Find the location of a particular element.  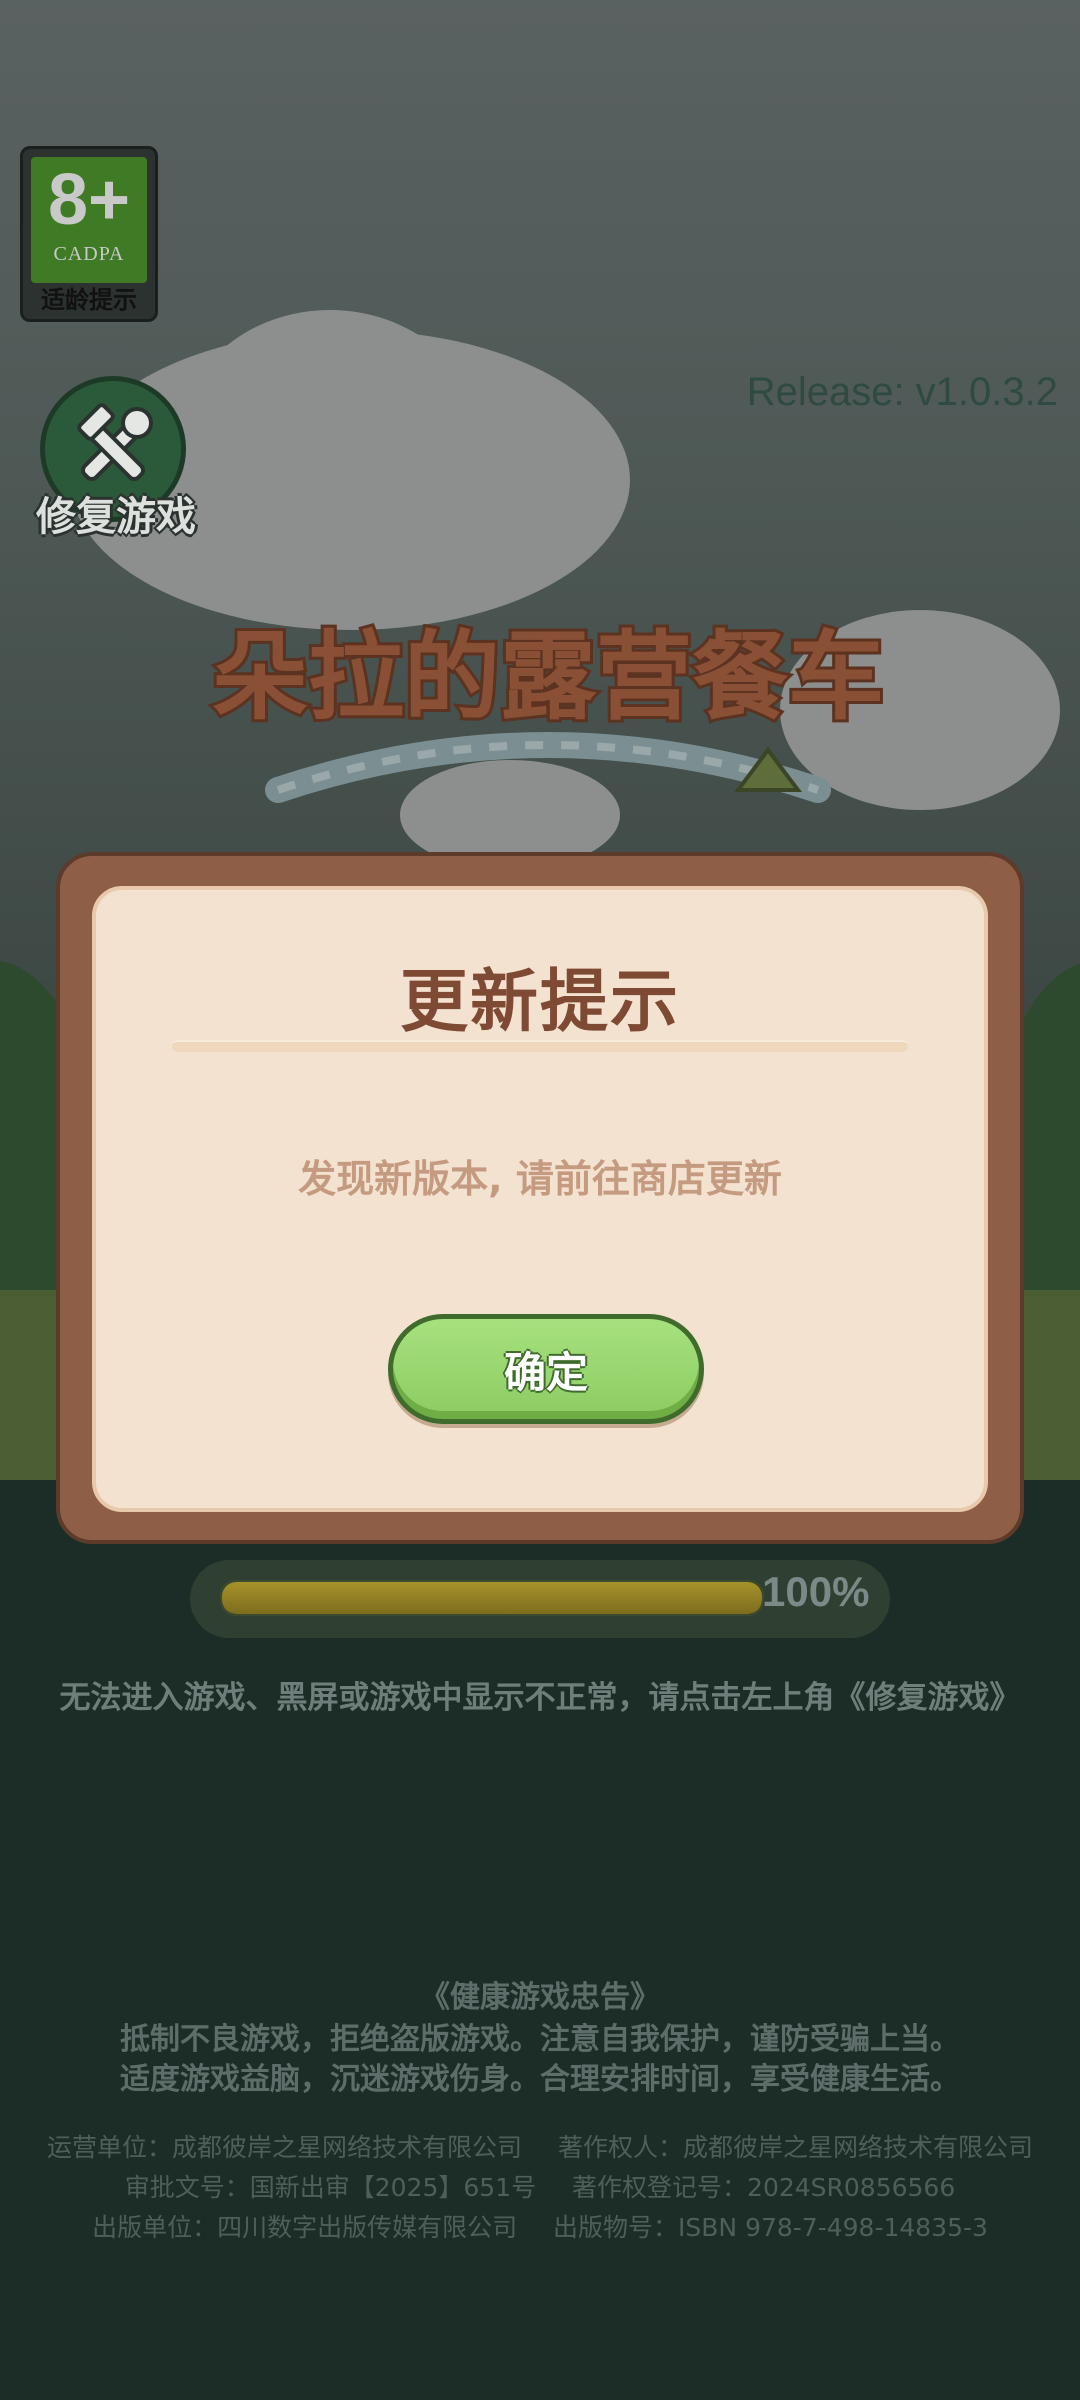

game-logo: 朵拉的露营餐车 is located at coordinates (548, 710).